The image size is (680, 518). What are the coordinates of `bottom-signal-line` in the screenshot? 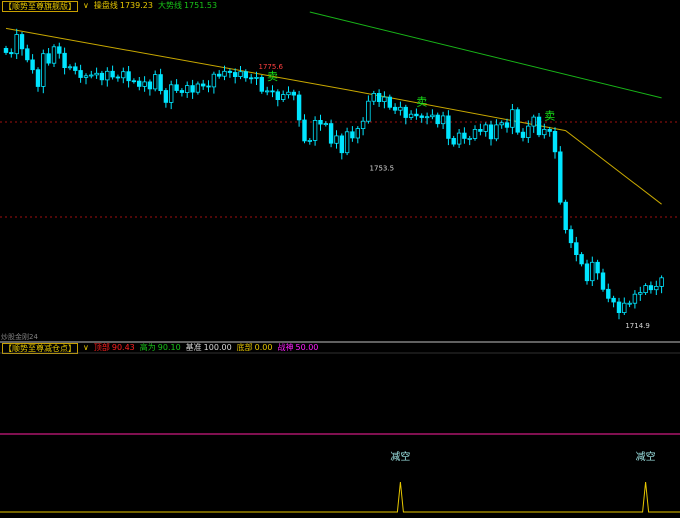 It's located at (340, 497).